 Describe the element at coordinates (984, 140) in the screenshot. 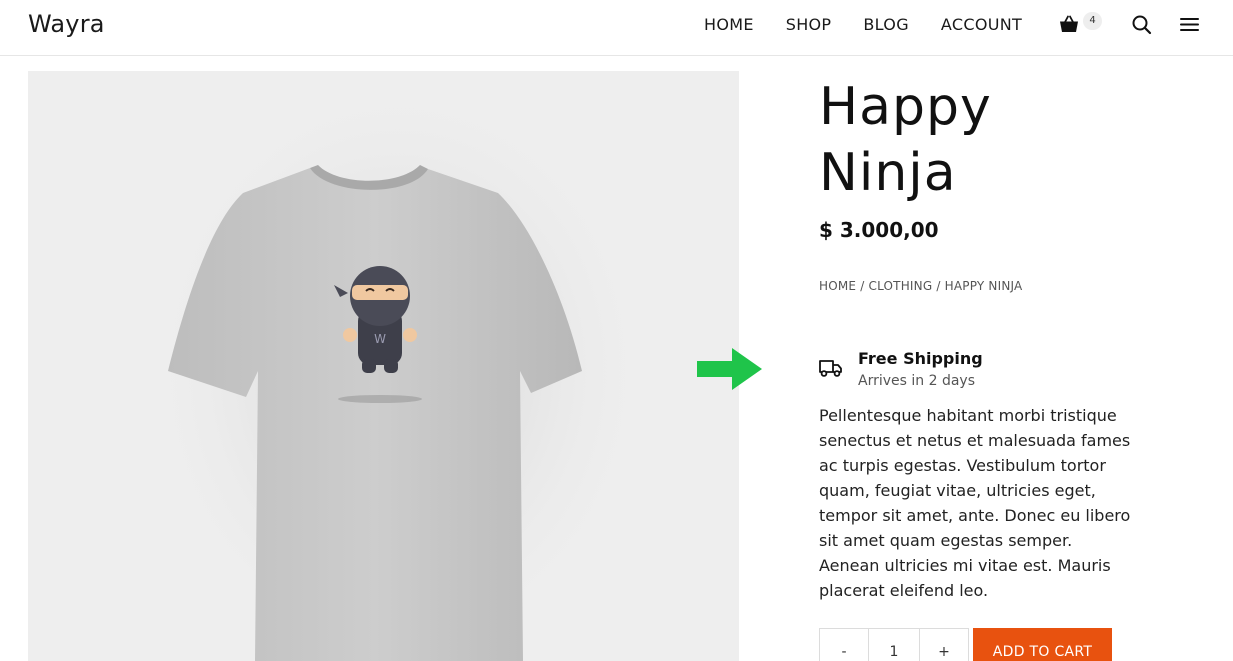

I see `product-title: Happy Ninja` at that location.